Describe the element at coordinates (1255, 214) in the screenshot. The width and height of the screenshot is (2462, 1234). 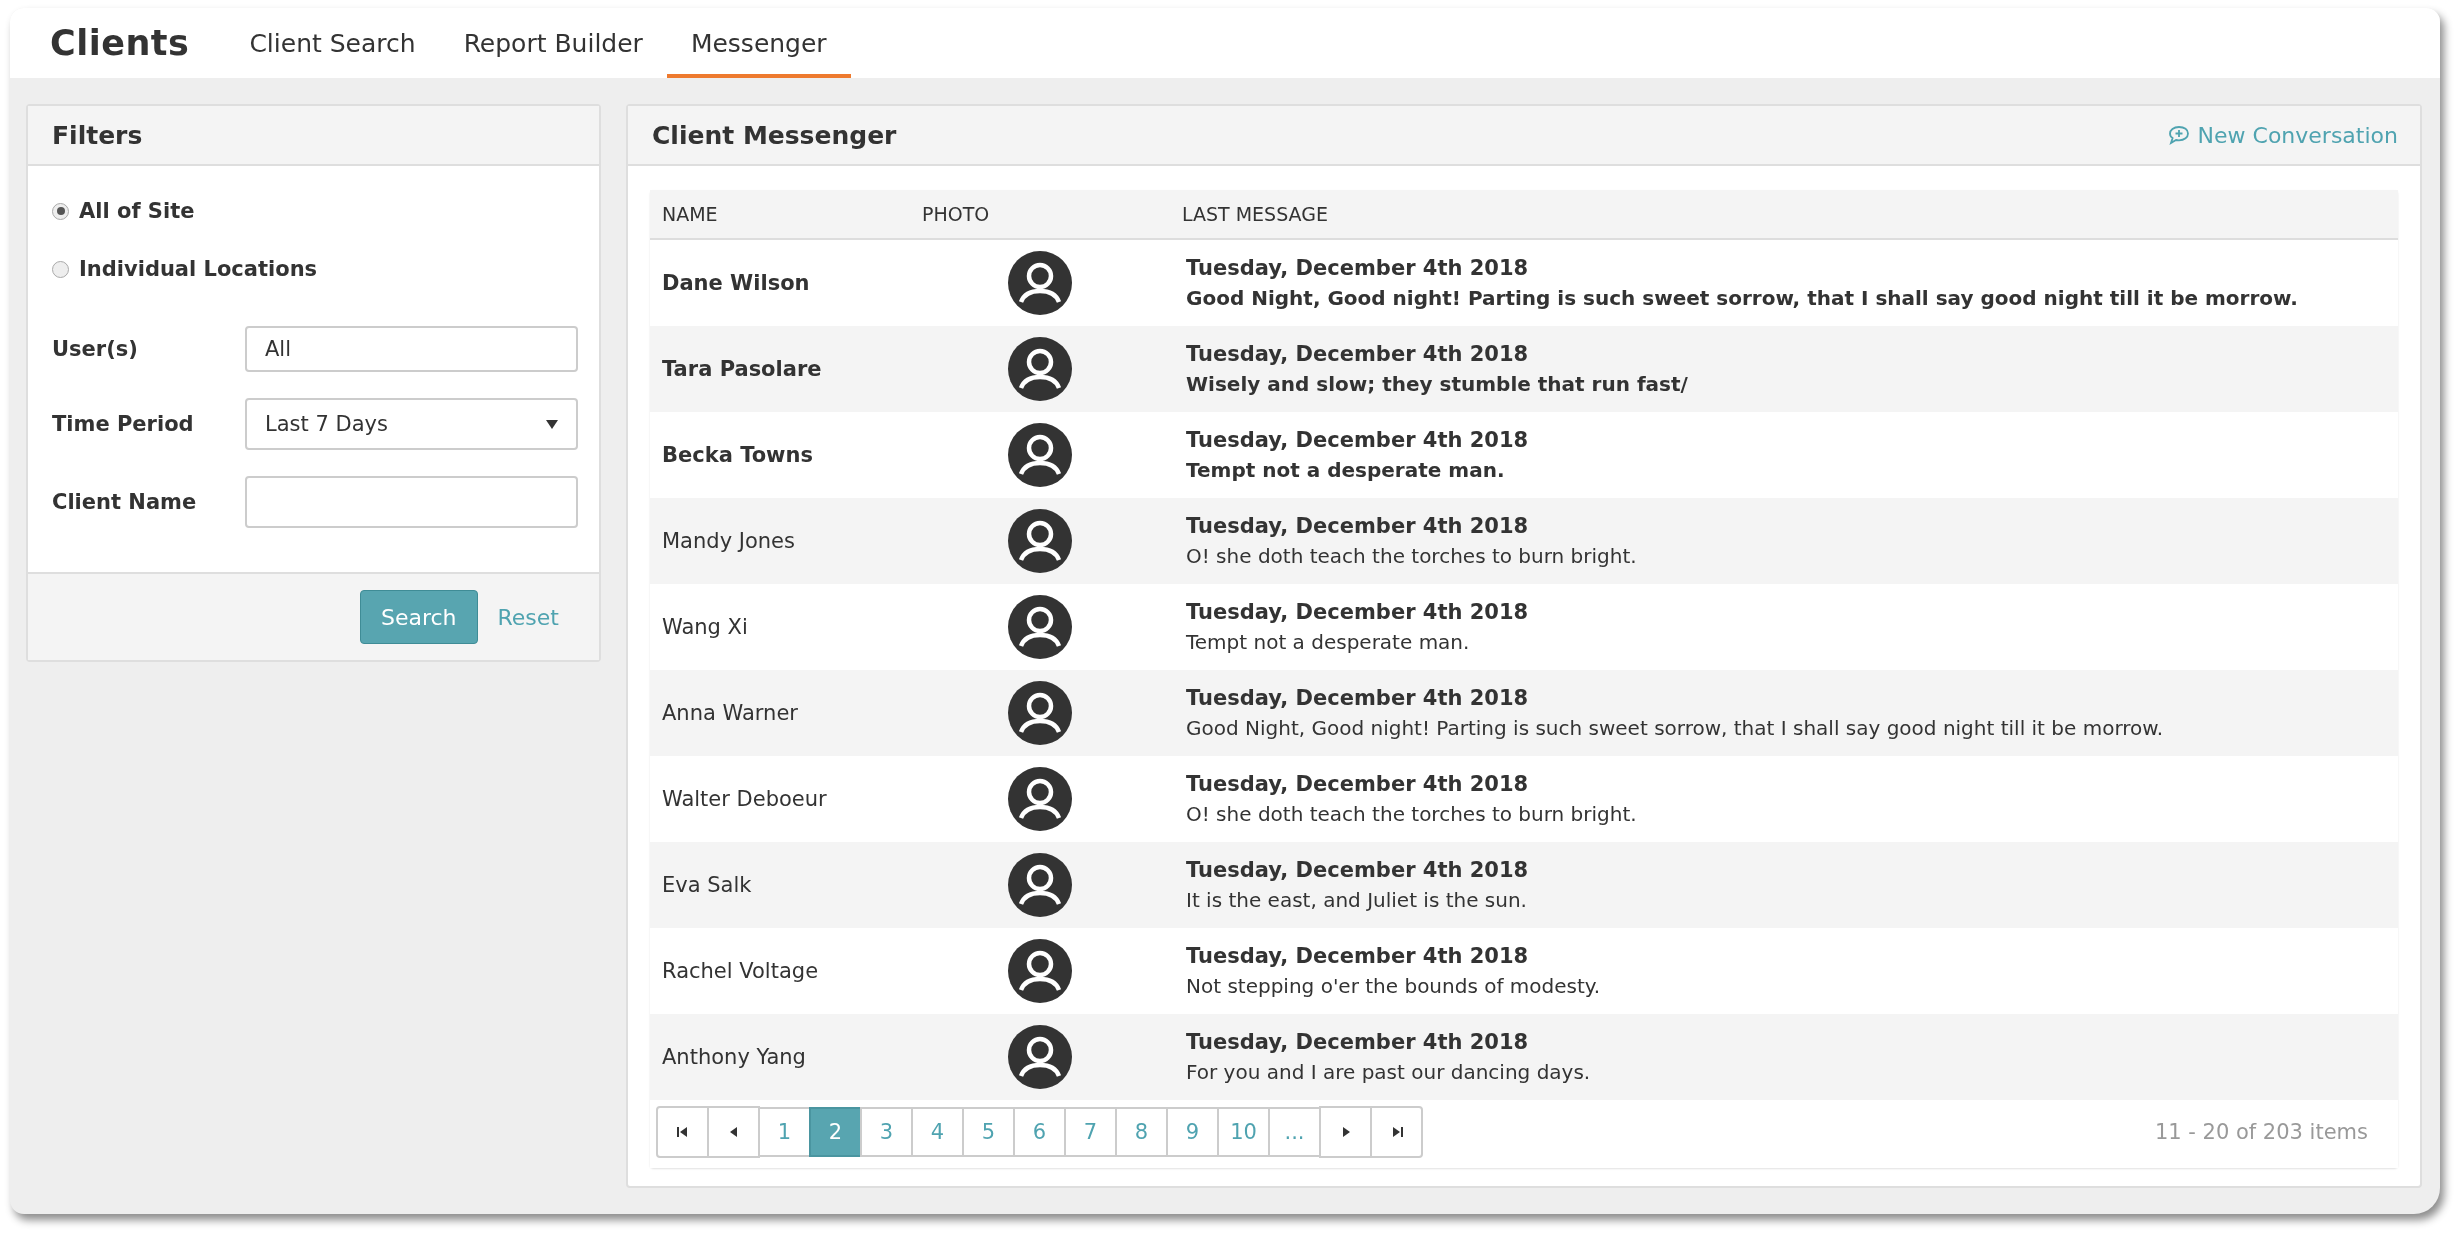
I see `column-header: LAST MESSAGE` at that location.